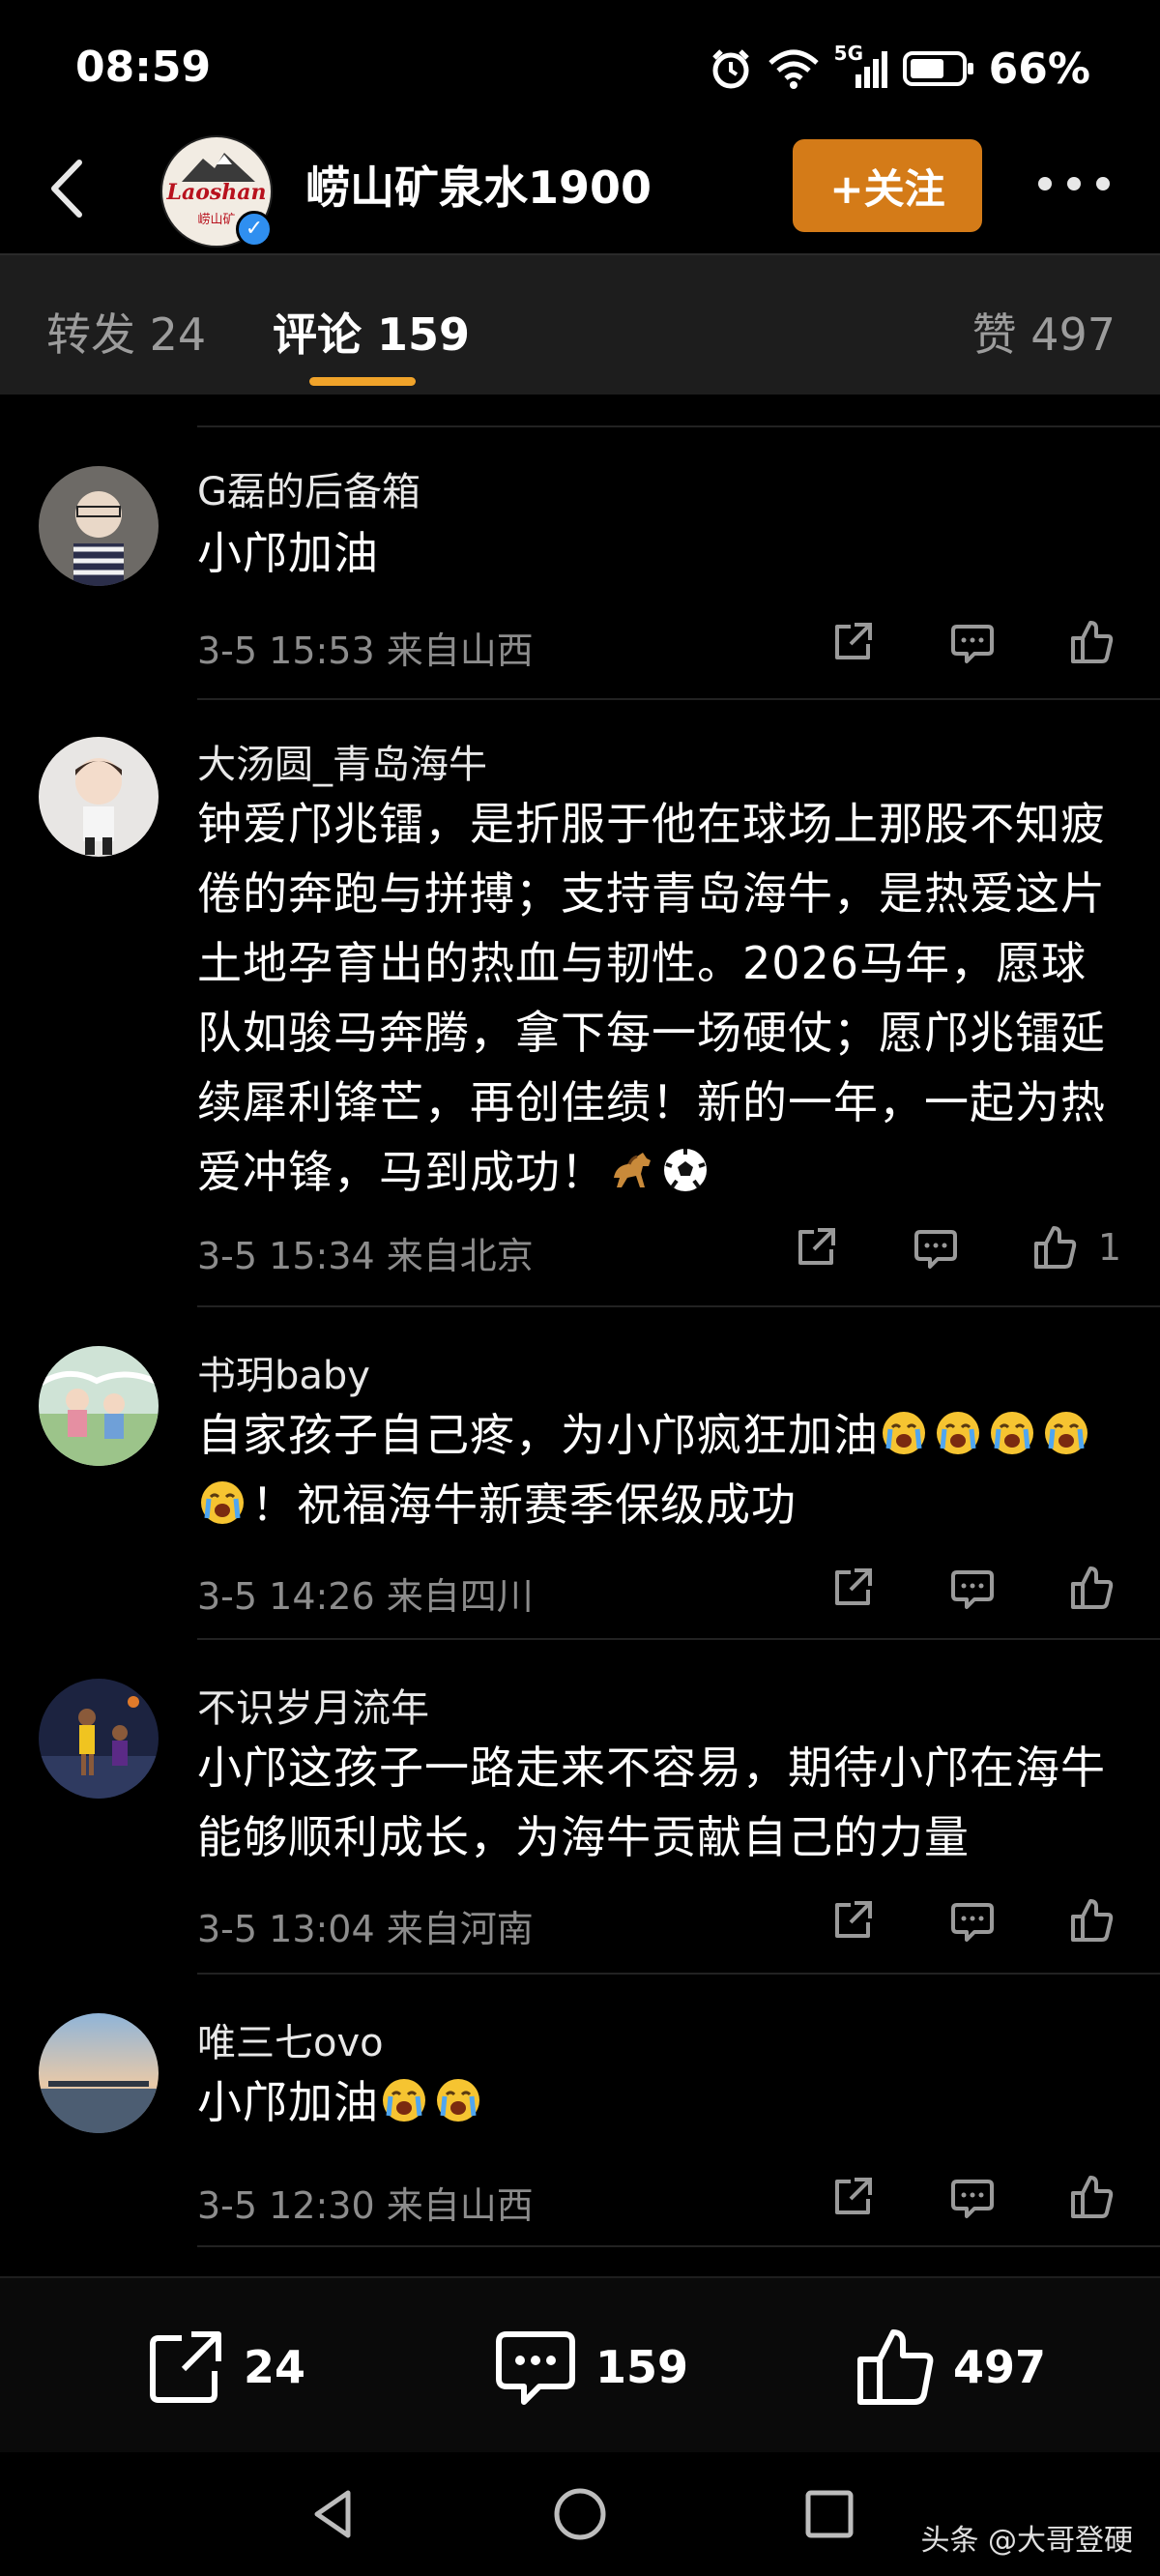 The height and width of the screenshot is (2576, 1160). What do you see at coordinates (1000, 2367) in the screenshot?
I see `like-count: 497` at bounding box center [1000, 2367].